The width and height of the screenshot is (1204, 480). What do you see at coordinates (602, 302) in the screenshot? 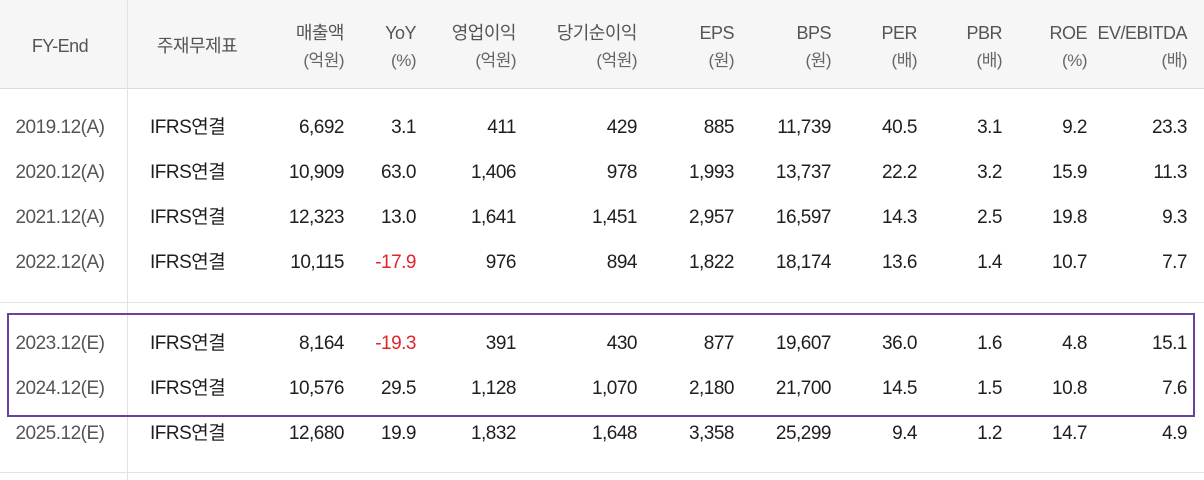
I see `row-group-divider` at bounding box center [602, 302].